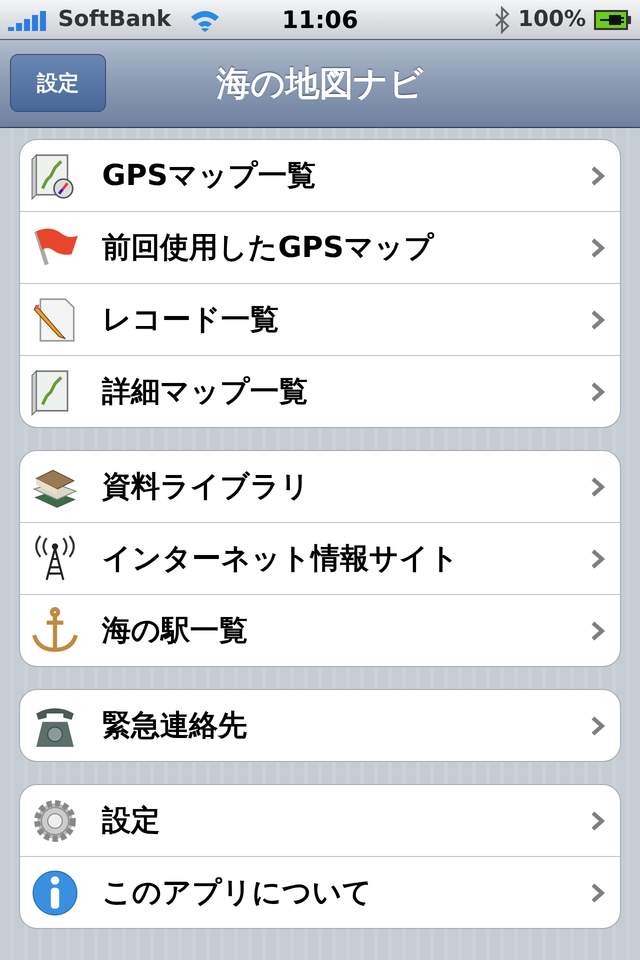 This screenshot has width=640, height=960. Describe the element at coordinates (320, 84) in the screenshot. I see `nav-title: 海の地図ナビ` at that location.